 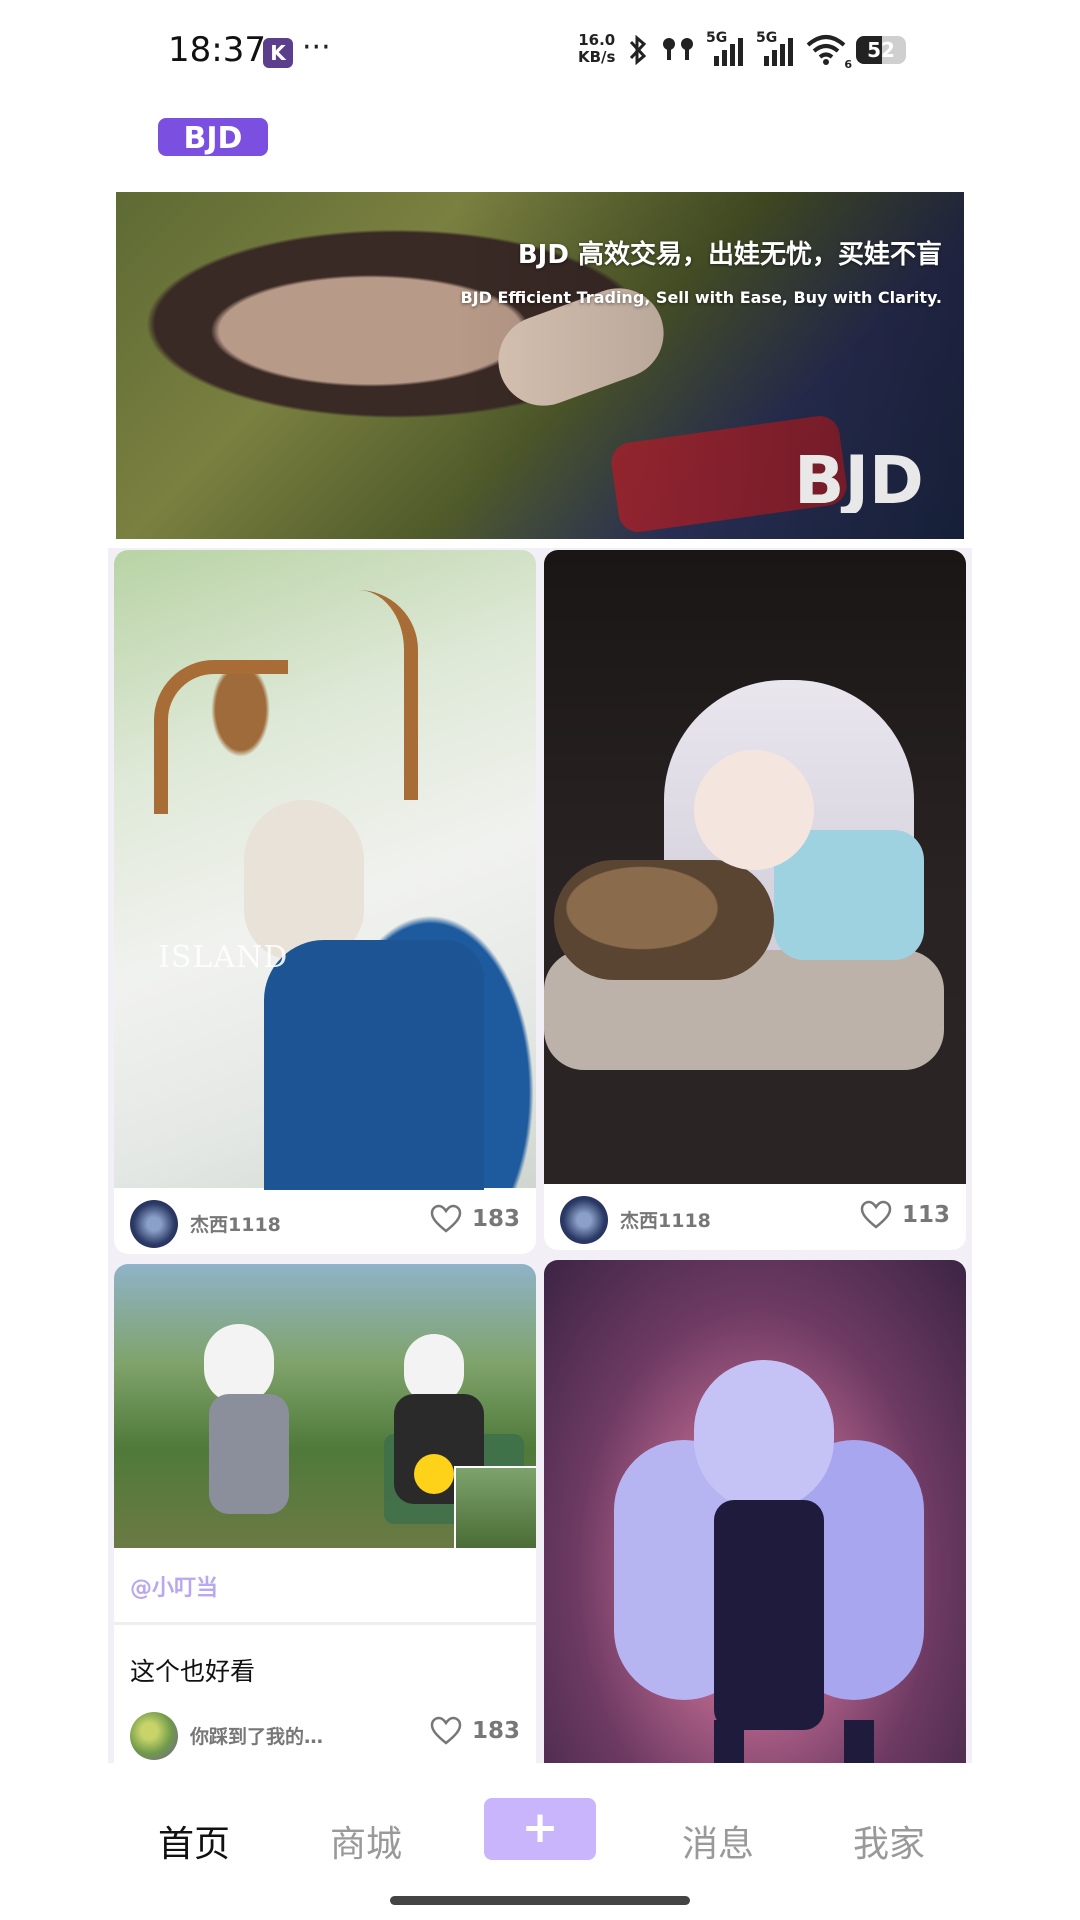 What do you see at coordinates (597, 40) in the screenshot?
I see `network-speed-value: 16.0` at bounding box center [597, 40].